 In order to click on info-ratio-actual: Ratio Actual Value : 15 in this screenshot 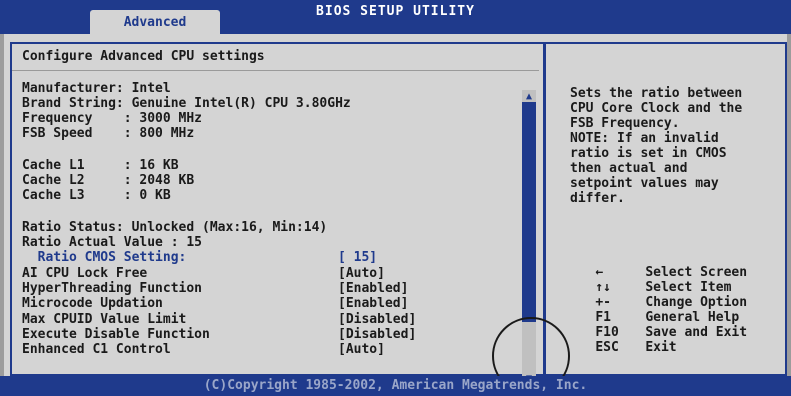, I will do `click(112, 242)`.